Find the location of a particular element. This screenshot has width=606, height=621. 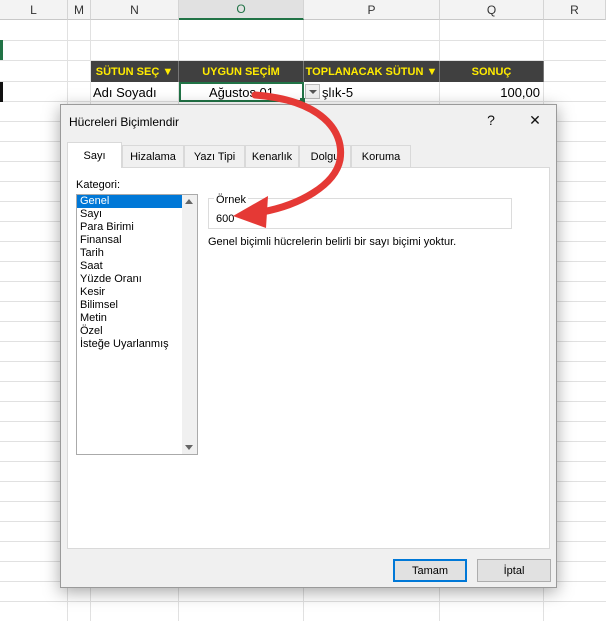

tab-protection: Koruma is located at coordinates (381, 156).